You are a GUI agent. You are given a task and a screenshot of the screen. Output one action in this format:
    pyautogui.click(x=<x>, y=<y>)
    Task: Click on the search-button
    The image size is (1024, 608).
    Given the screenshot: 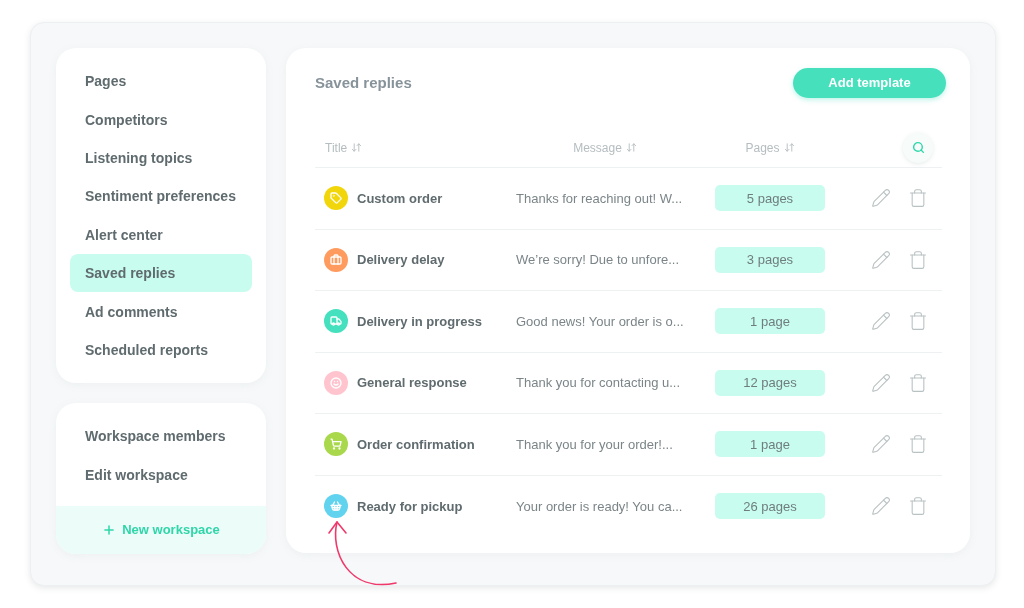 What is the action you would take?
    pyautogui.click(x=918, y=147)
    